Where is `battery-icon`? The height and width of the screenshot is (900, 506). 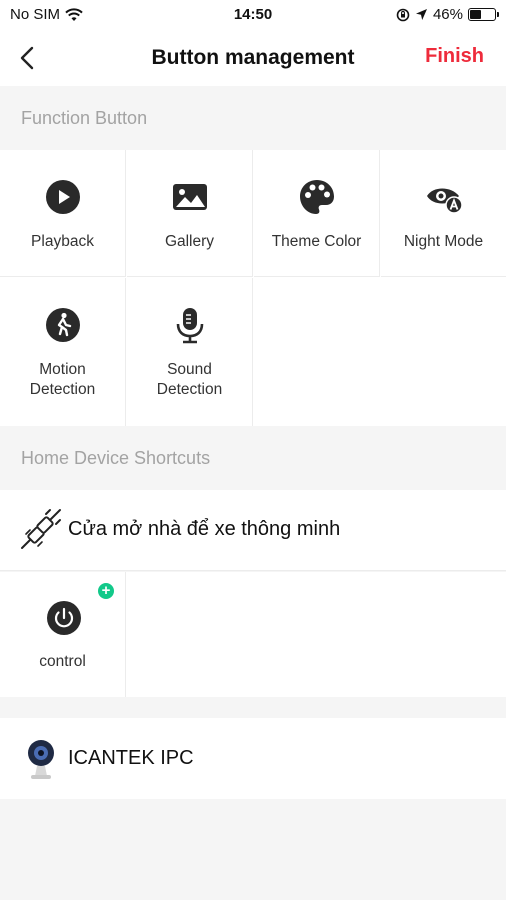
battery-icon is located at coordinates (483, 14).